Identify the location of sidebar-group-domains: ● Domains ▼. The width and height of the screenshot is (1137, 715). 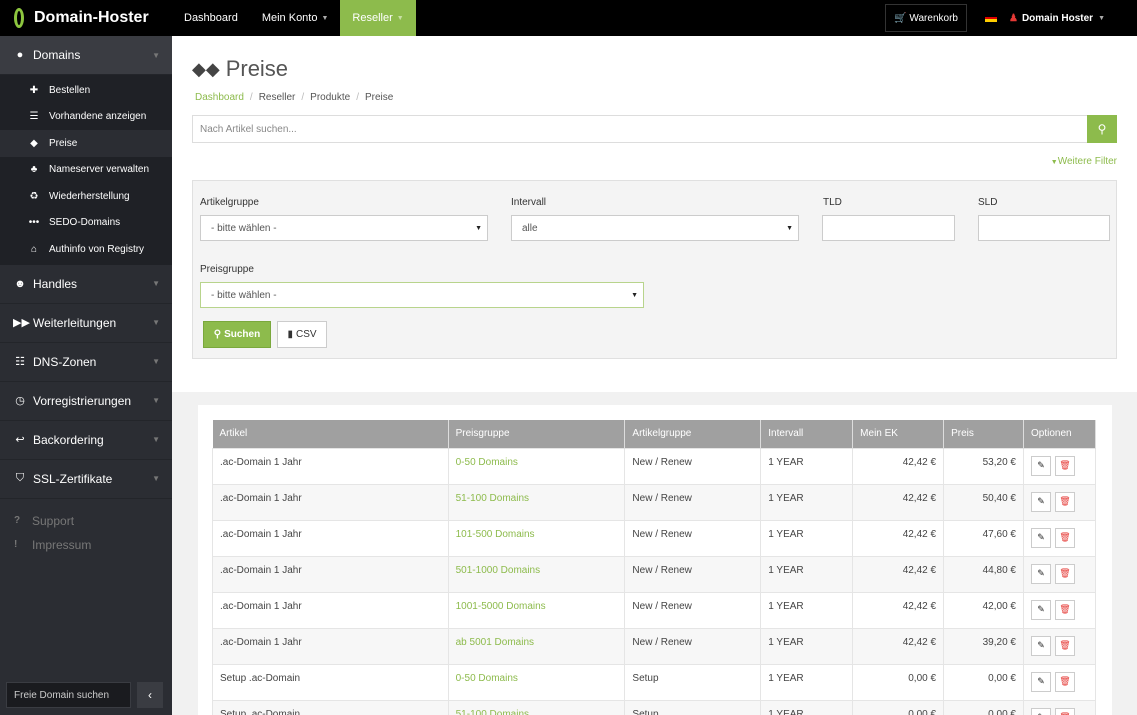
(86, 55).